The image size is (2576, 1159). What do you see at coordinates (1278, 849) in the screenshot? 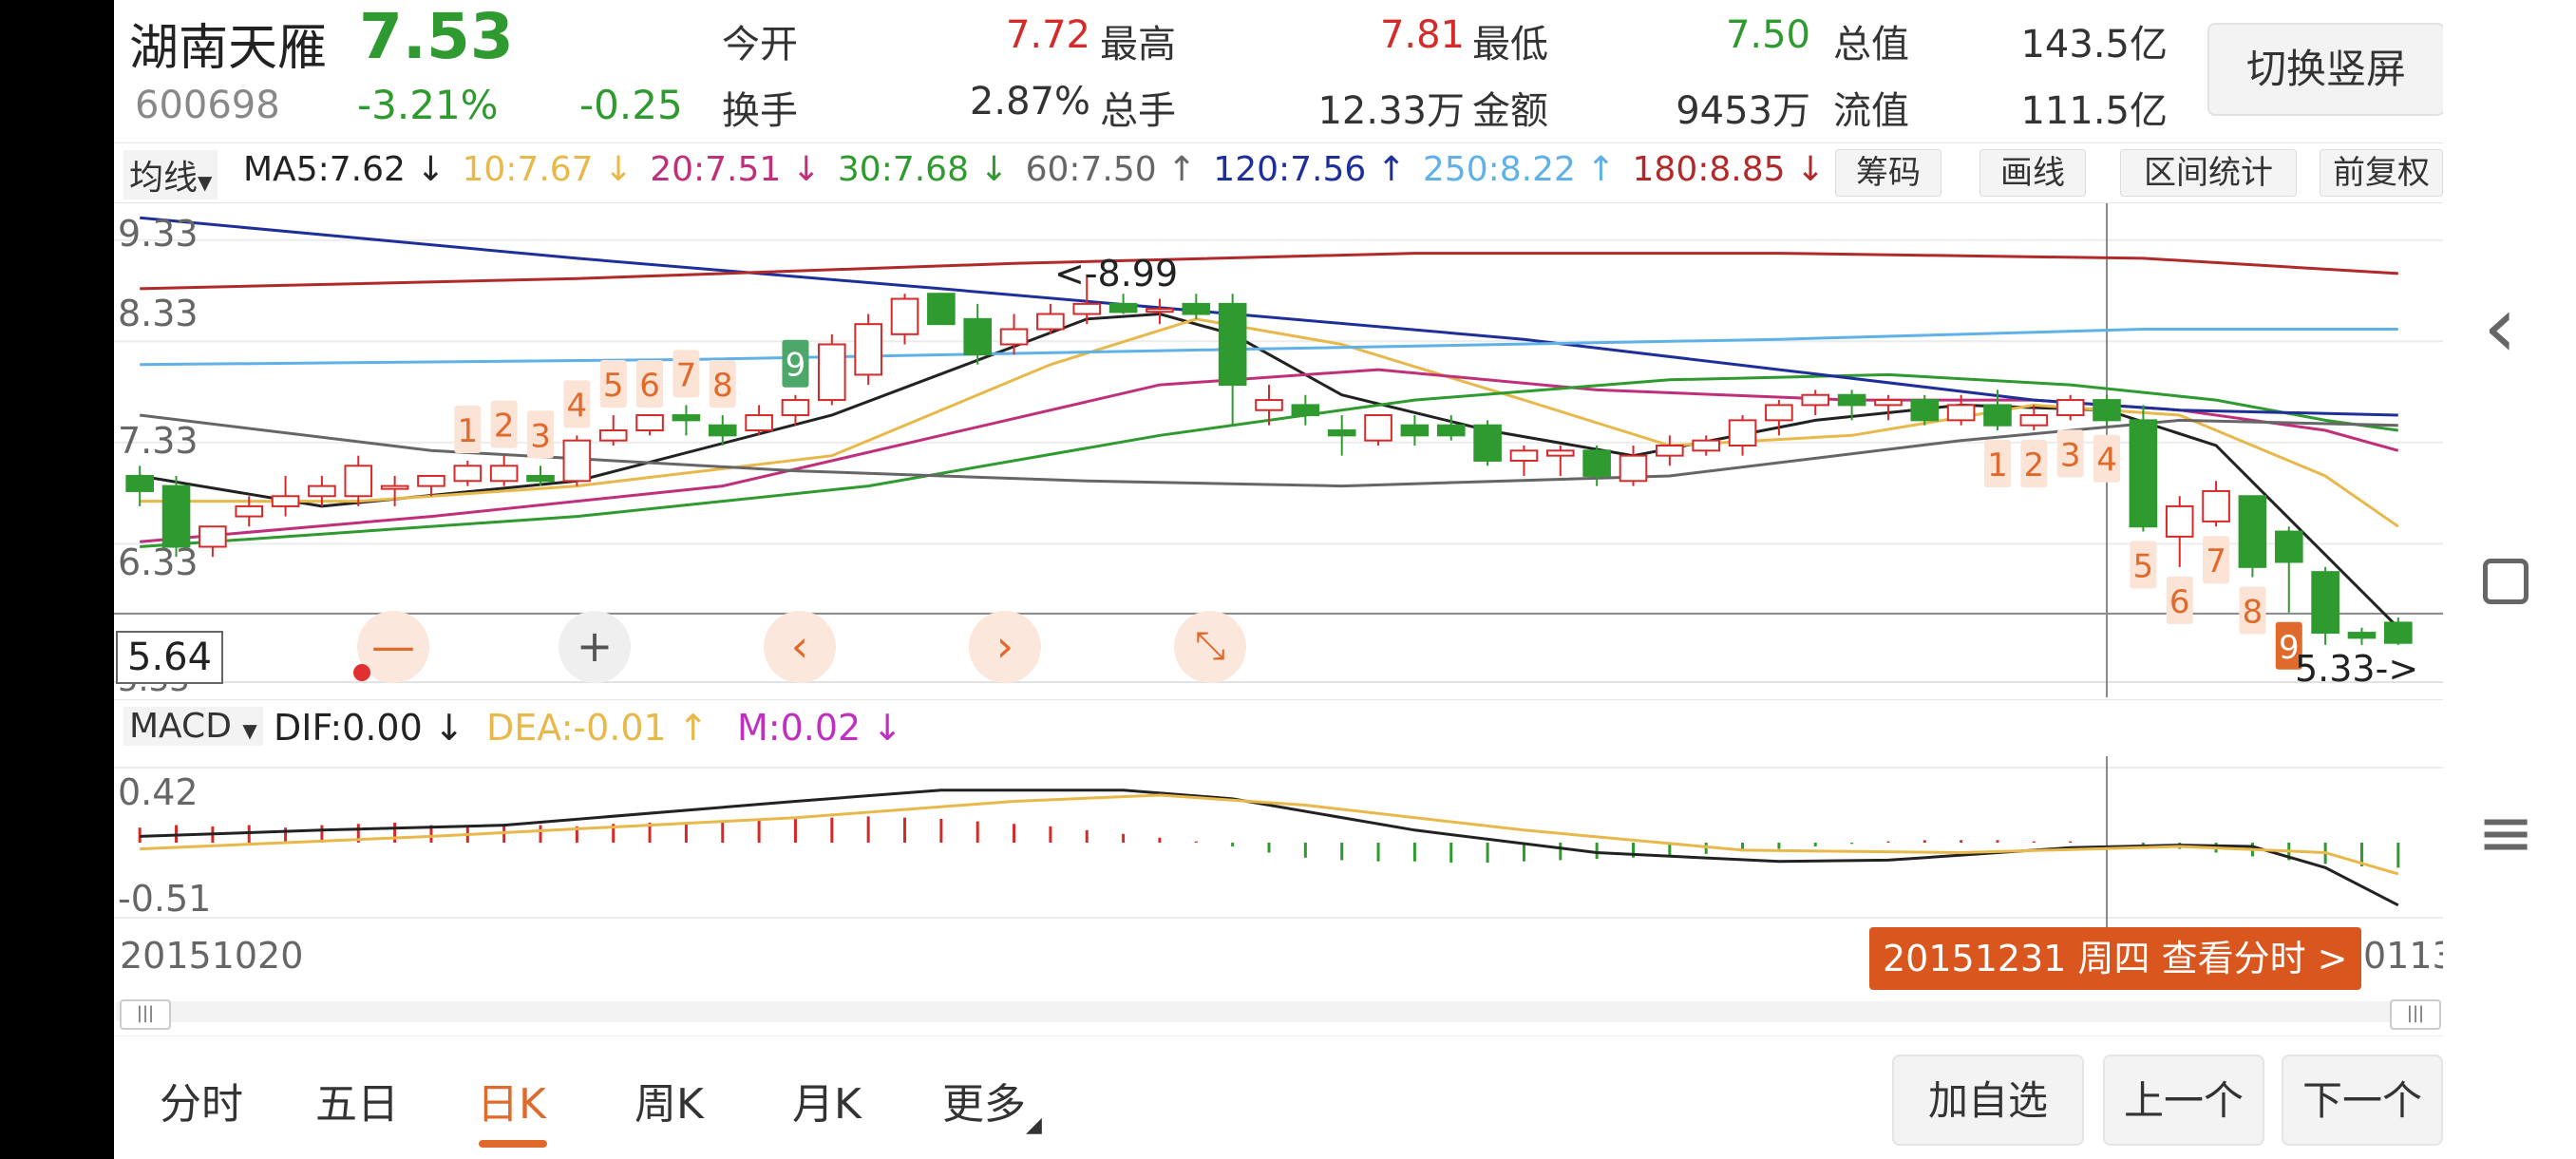
I see `macd-chart` at bounding box center [1278, 849].